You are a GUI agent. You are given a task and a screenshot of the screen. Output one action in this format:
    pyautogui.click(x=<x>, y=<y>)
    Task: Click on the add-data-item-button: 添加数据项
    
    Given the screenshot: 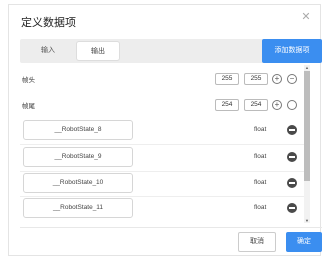 What is the action you would take?
    pyautogui.click(x=292, y=51)
    